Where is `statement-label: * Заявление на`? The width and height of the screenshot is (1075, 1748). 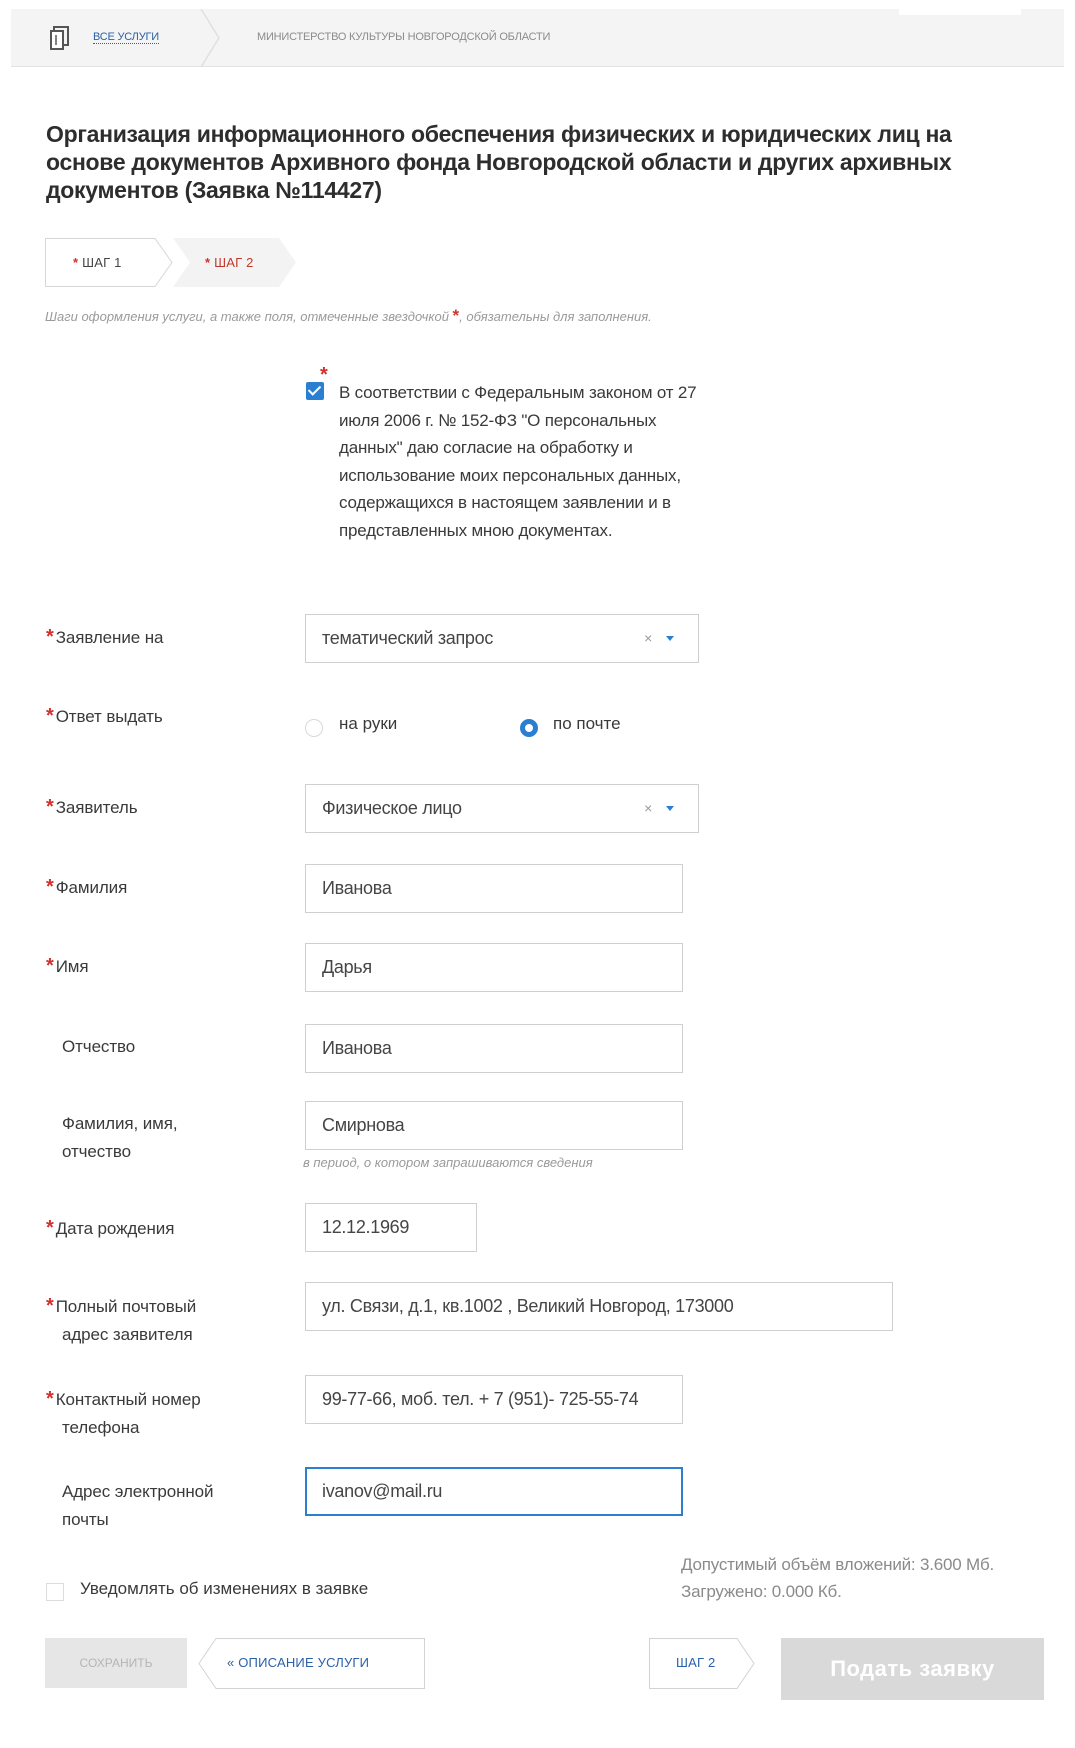 statement-label: * Заявление на is located at coordinates (104, 637).